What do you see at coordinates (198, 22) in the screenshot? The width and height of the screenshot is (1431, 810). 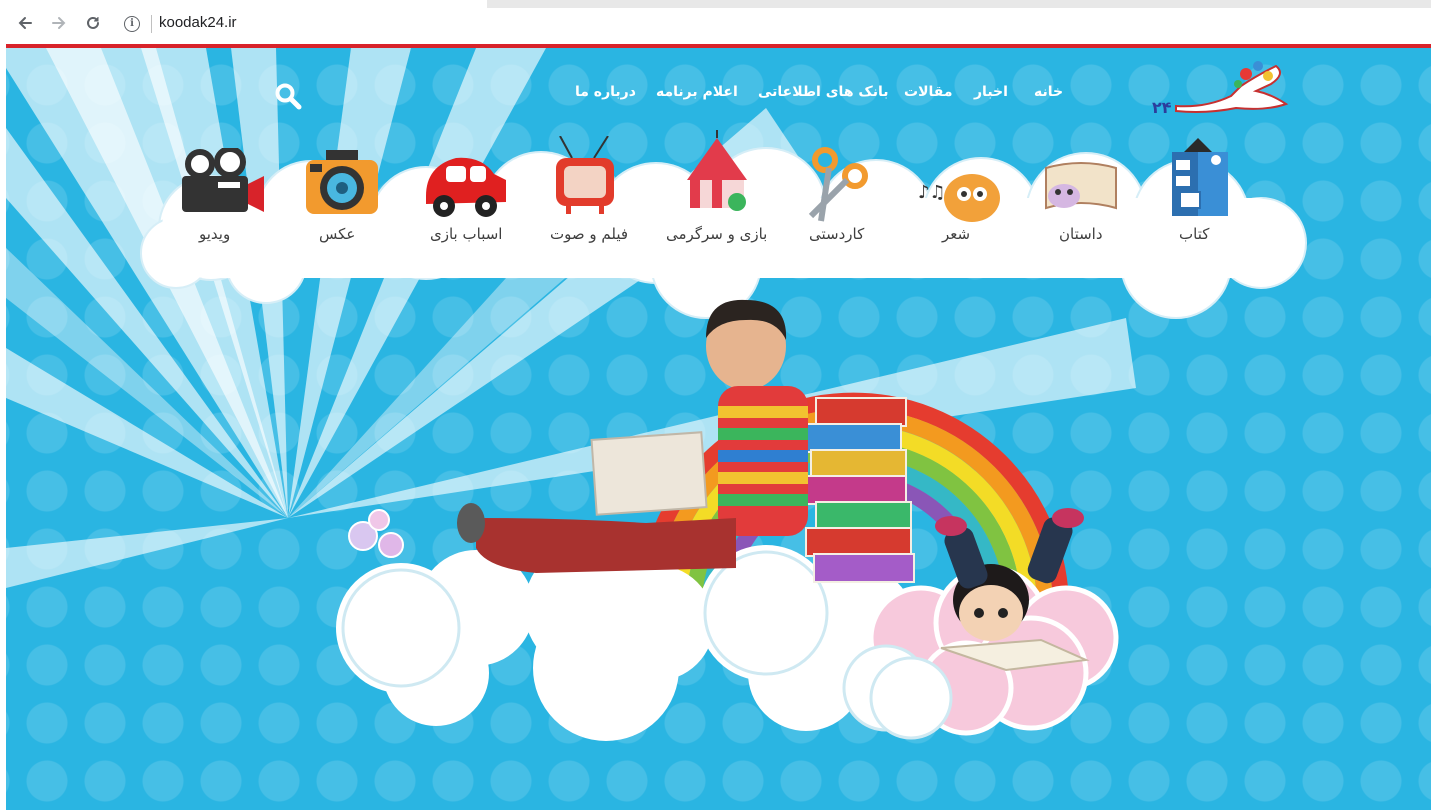 I see `address-bar-url: koodak24.ir` at bounding box center [198, 22].